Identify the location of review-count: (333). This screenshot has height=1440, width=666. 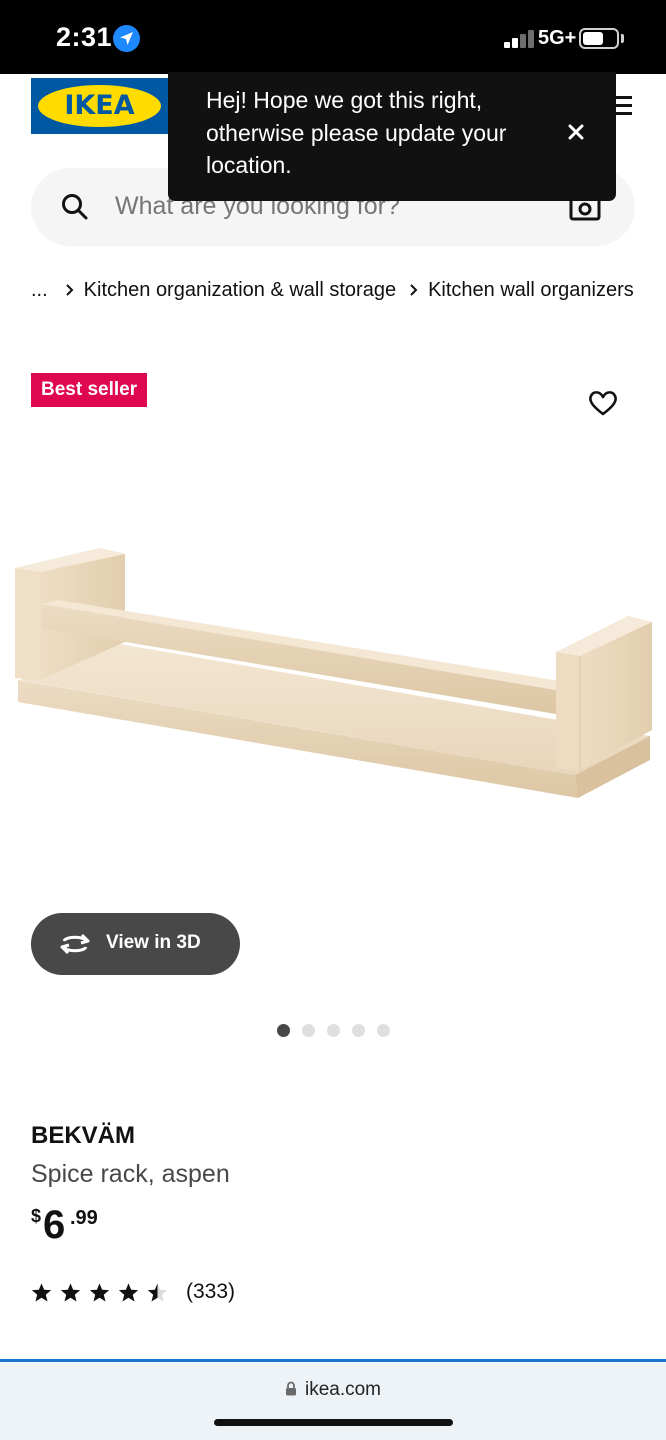
(210, 1292).